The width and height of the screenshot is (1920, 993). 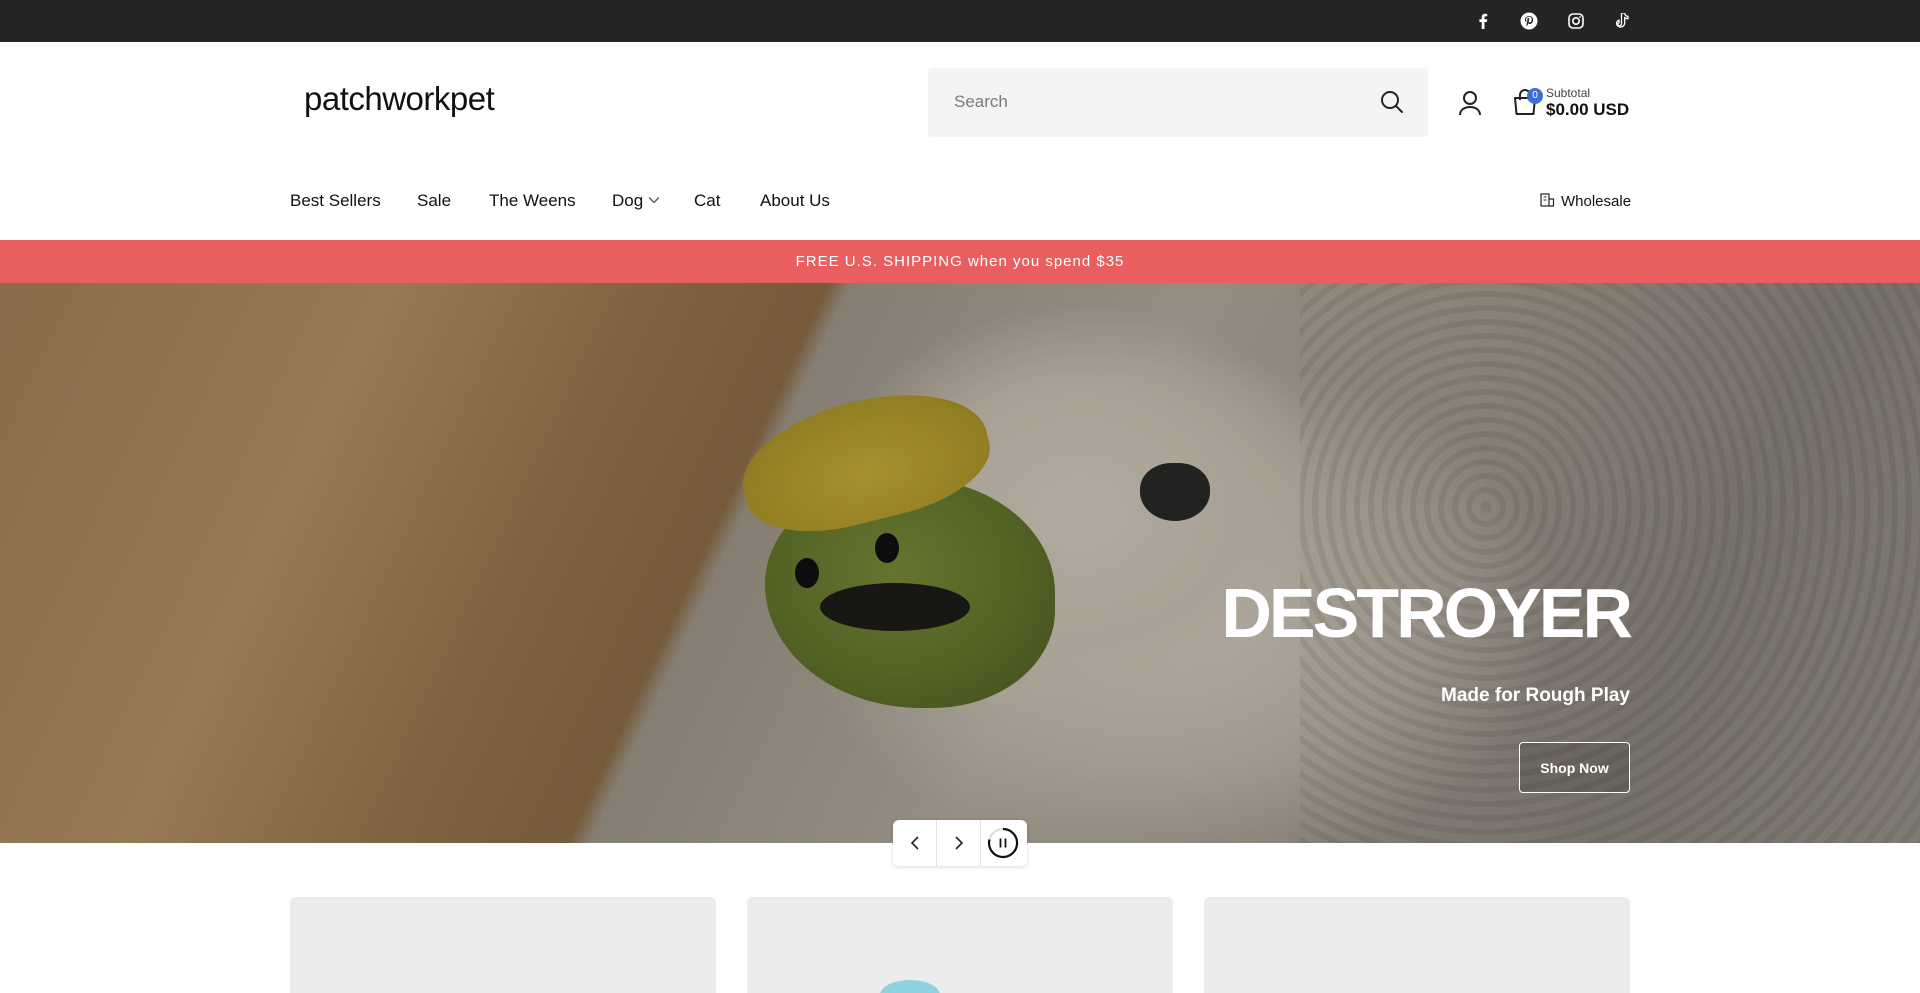 I want to click on announcement-bar: FREE U.S. SHIPPING when you spend $35, so click(x=960, y=261).